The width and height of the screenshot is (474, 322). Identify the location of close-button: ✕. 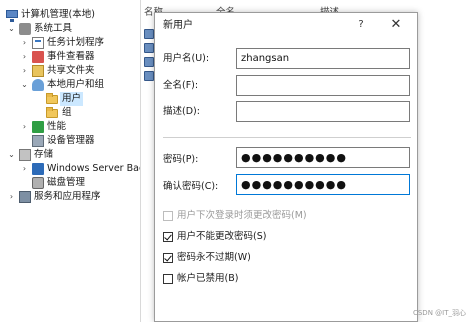
(396, 25).